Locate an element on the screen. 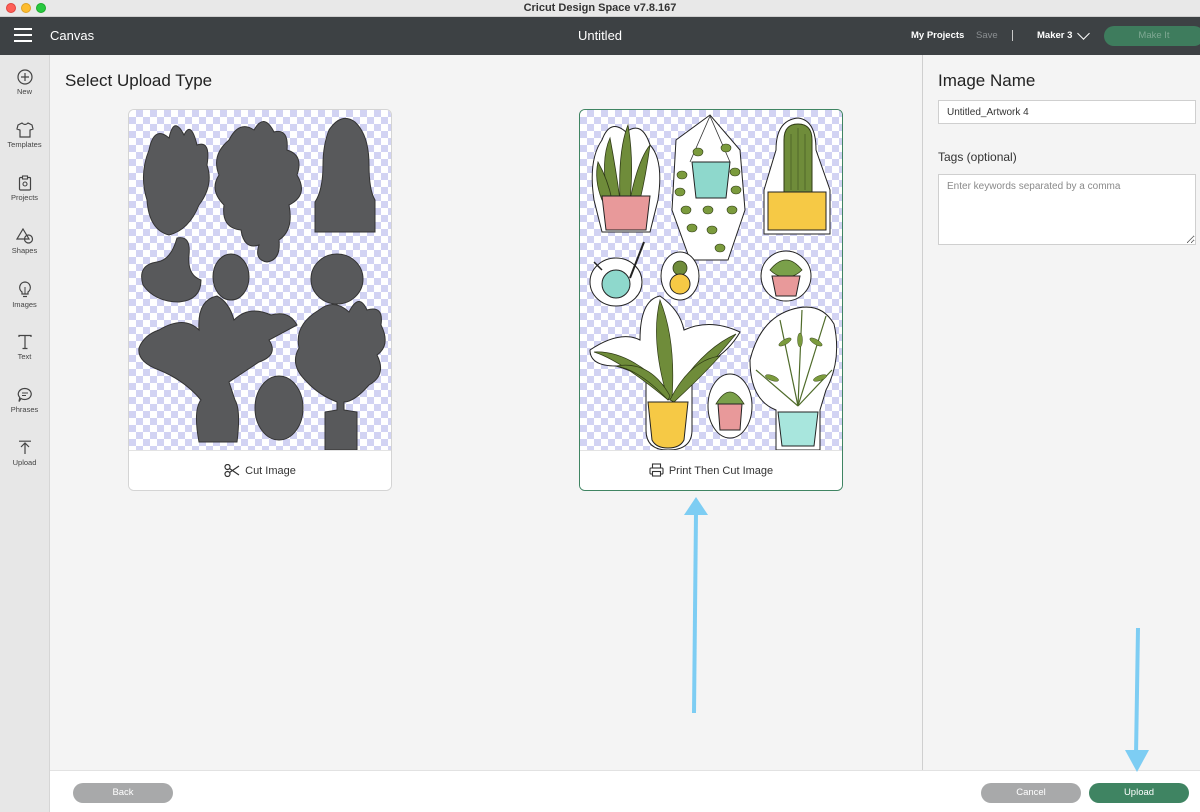 The height and width of the screenshot is (812, 1200). sidebar-item-images: Images is located at coordinates (24, 299).